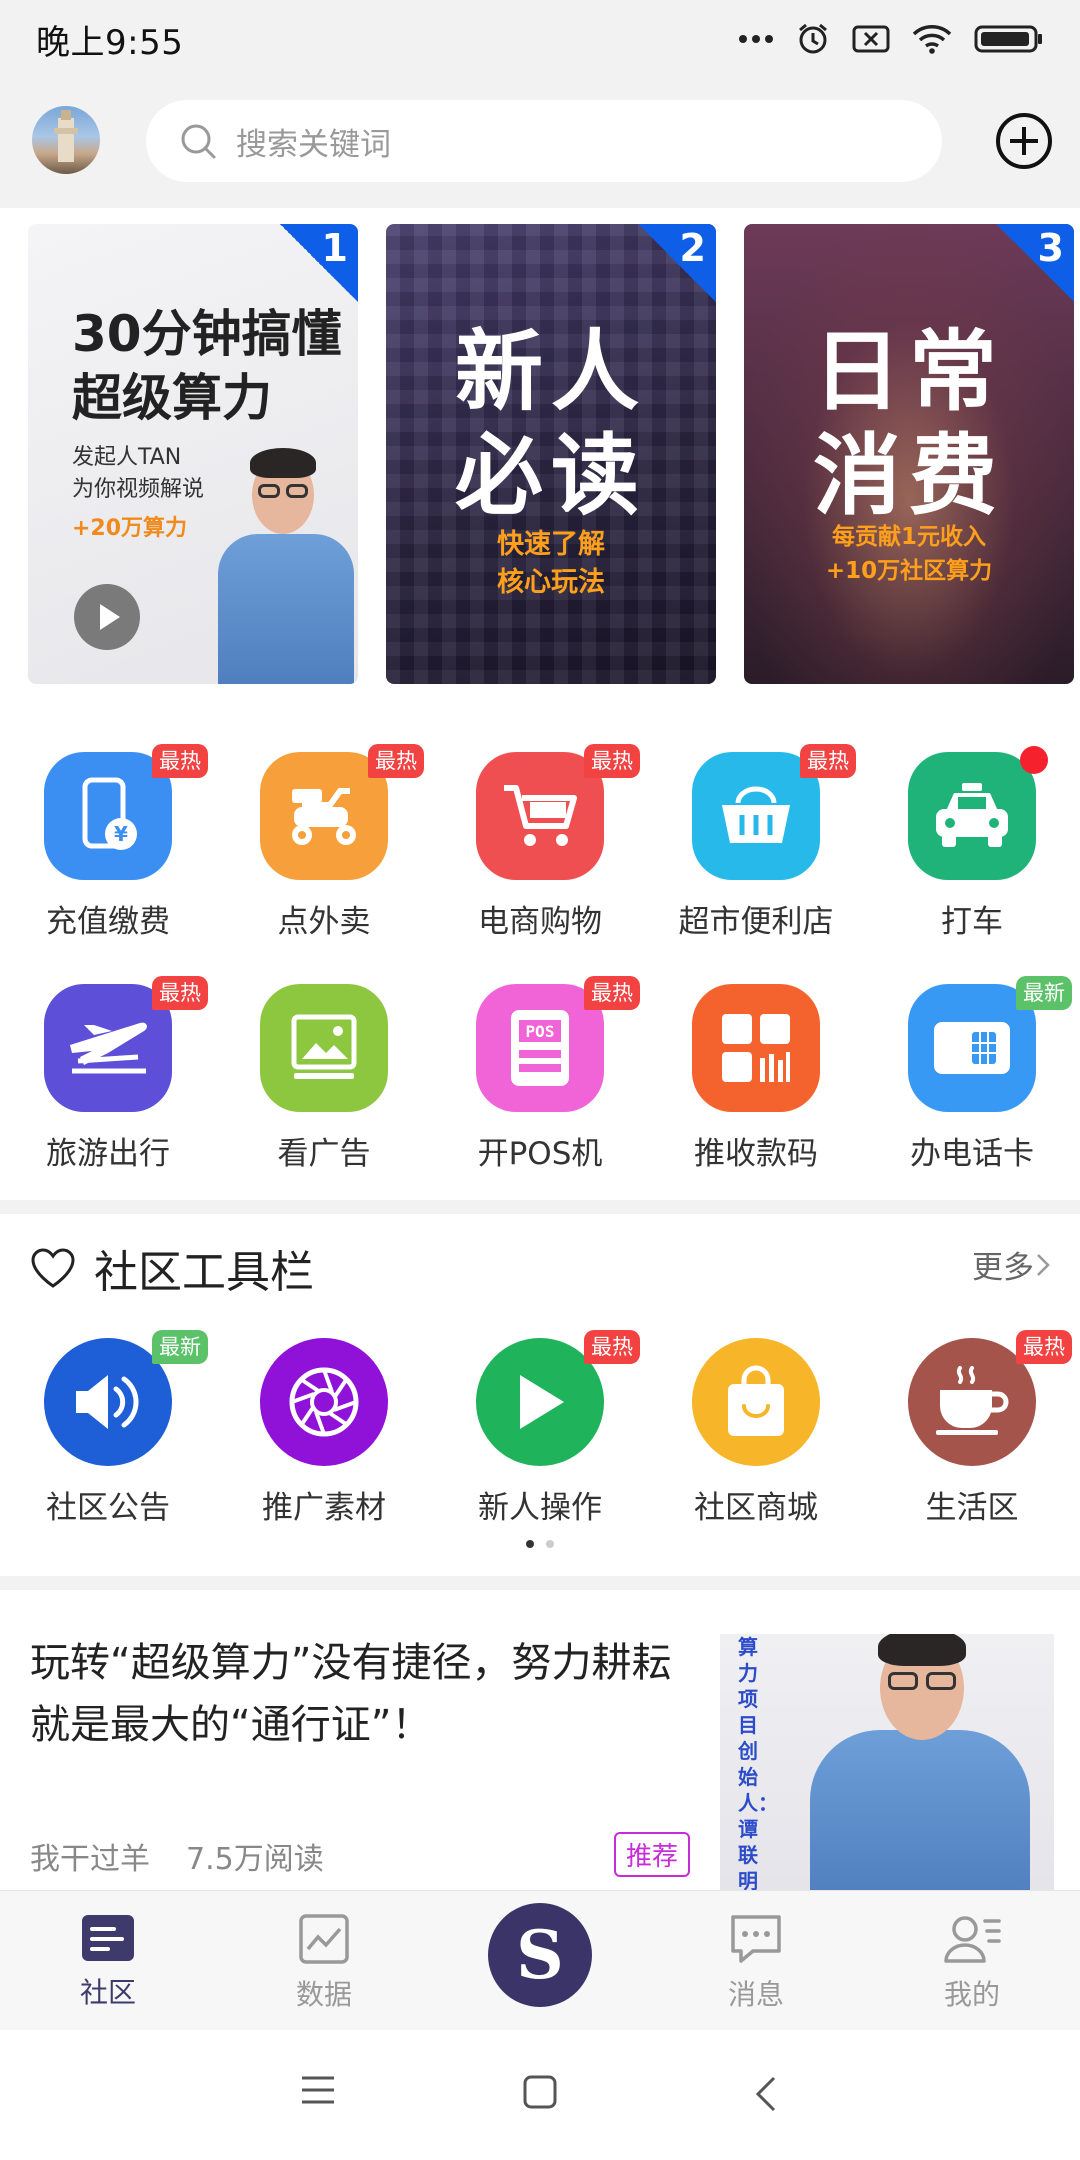 The image size is (1080, 2160). I want to click on service-watch-ads: 看广告, so click(324, 1084).